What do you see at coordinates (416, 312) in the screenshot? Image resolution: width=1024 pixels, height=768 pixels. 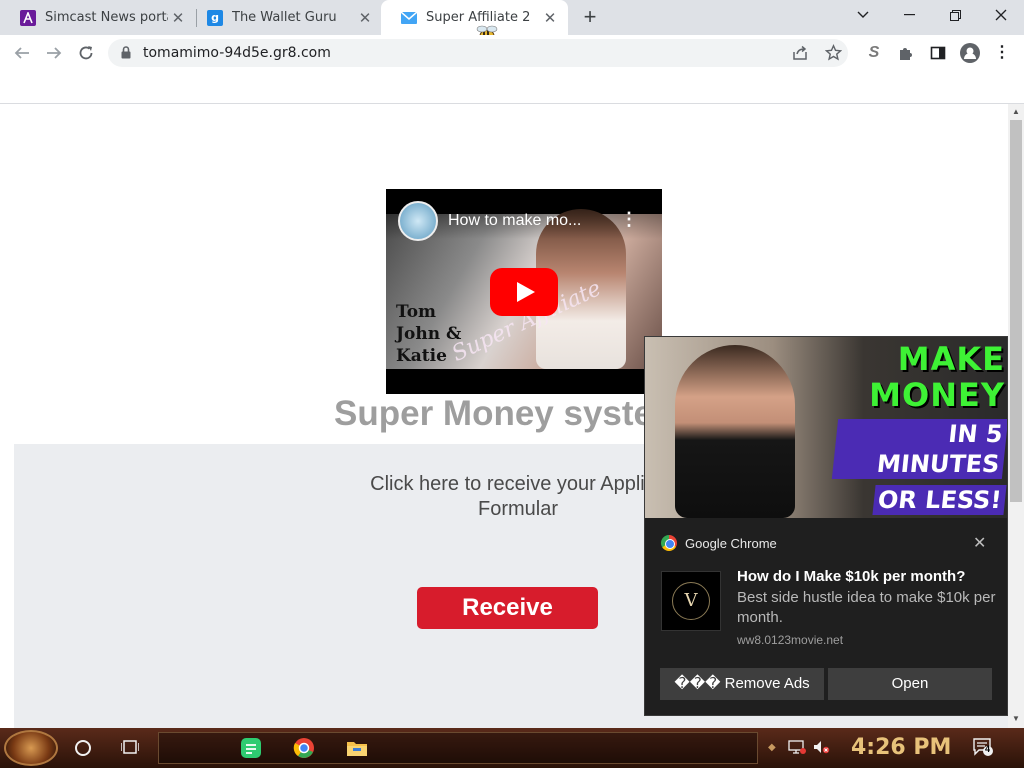 I see `name-line: Tom` at bounding box center [416, 312].